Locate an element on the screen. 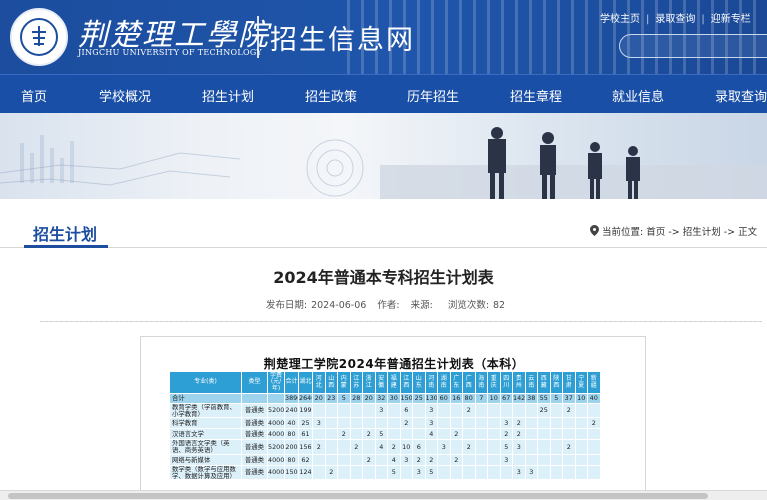 This screenshot has height=500, width=767. table-cell: 23 is located at coordinates (331, 398).